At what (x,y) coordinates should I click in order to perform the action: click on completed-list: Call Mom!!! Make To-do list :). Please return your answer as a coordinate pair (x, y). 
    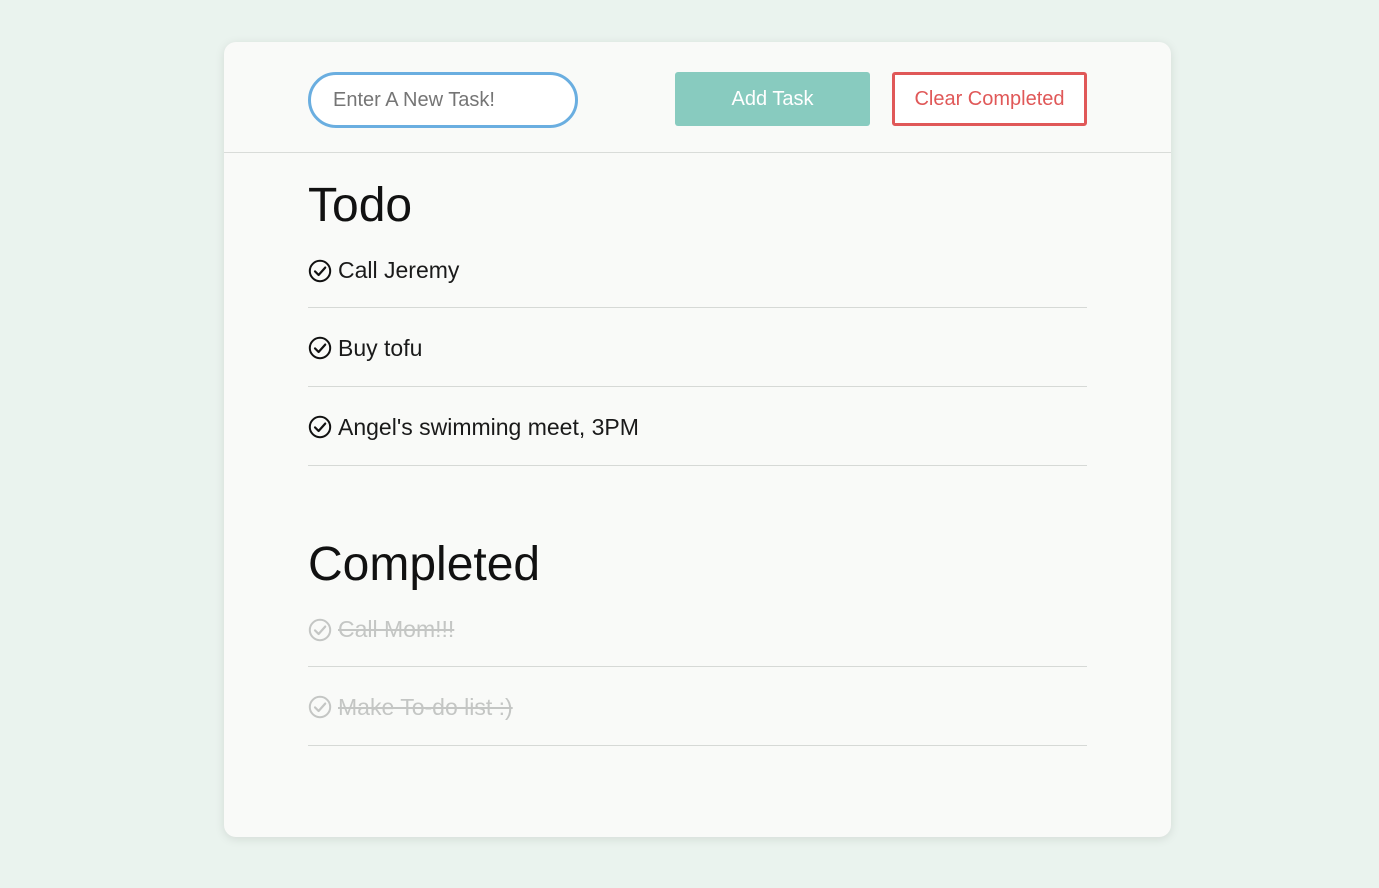
    Looking at the image, I should click on (697, 669).